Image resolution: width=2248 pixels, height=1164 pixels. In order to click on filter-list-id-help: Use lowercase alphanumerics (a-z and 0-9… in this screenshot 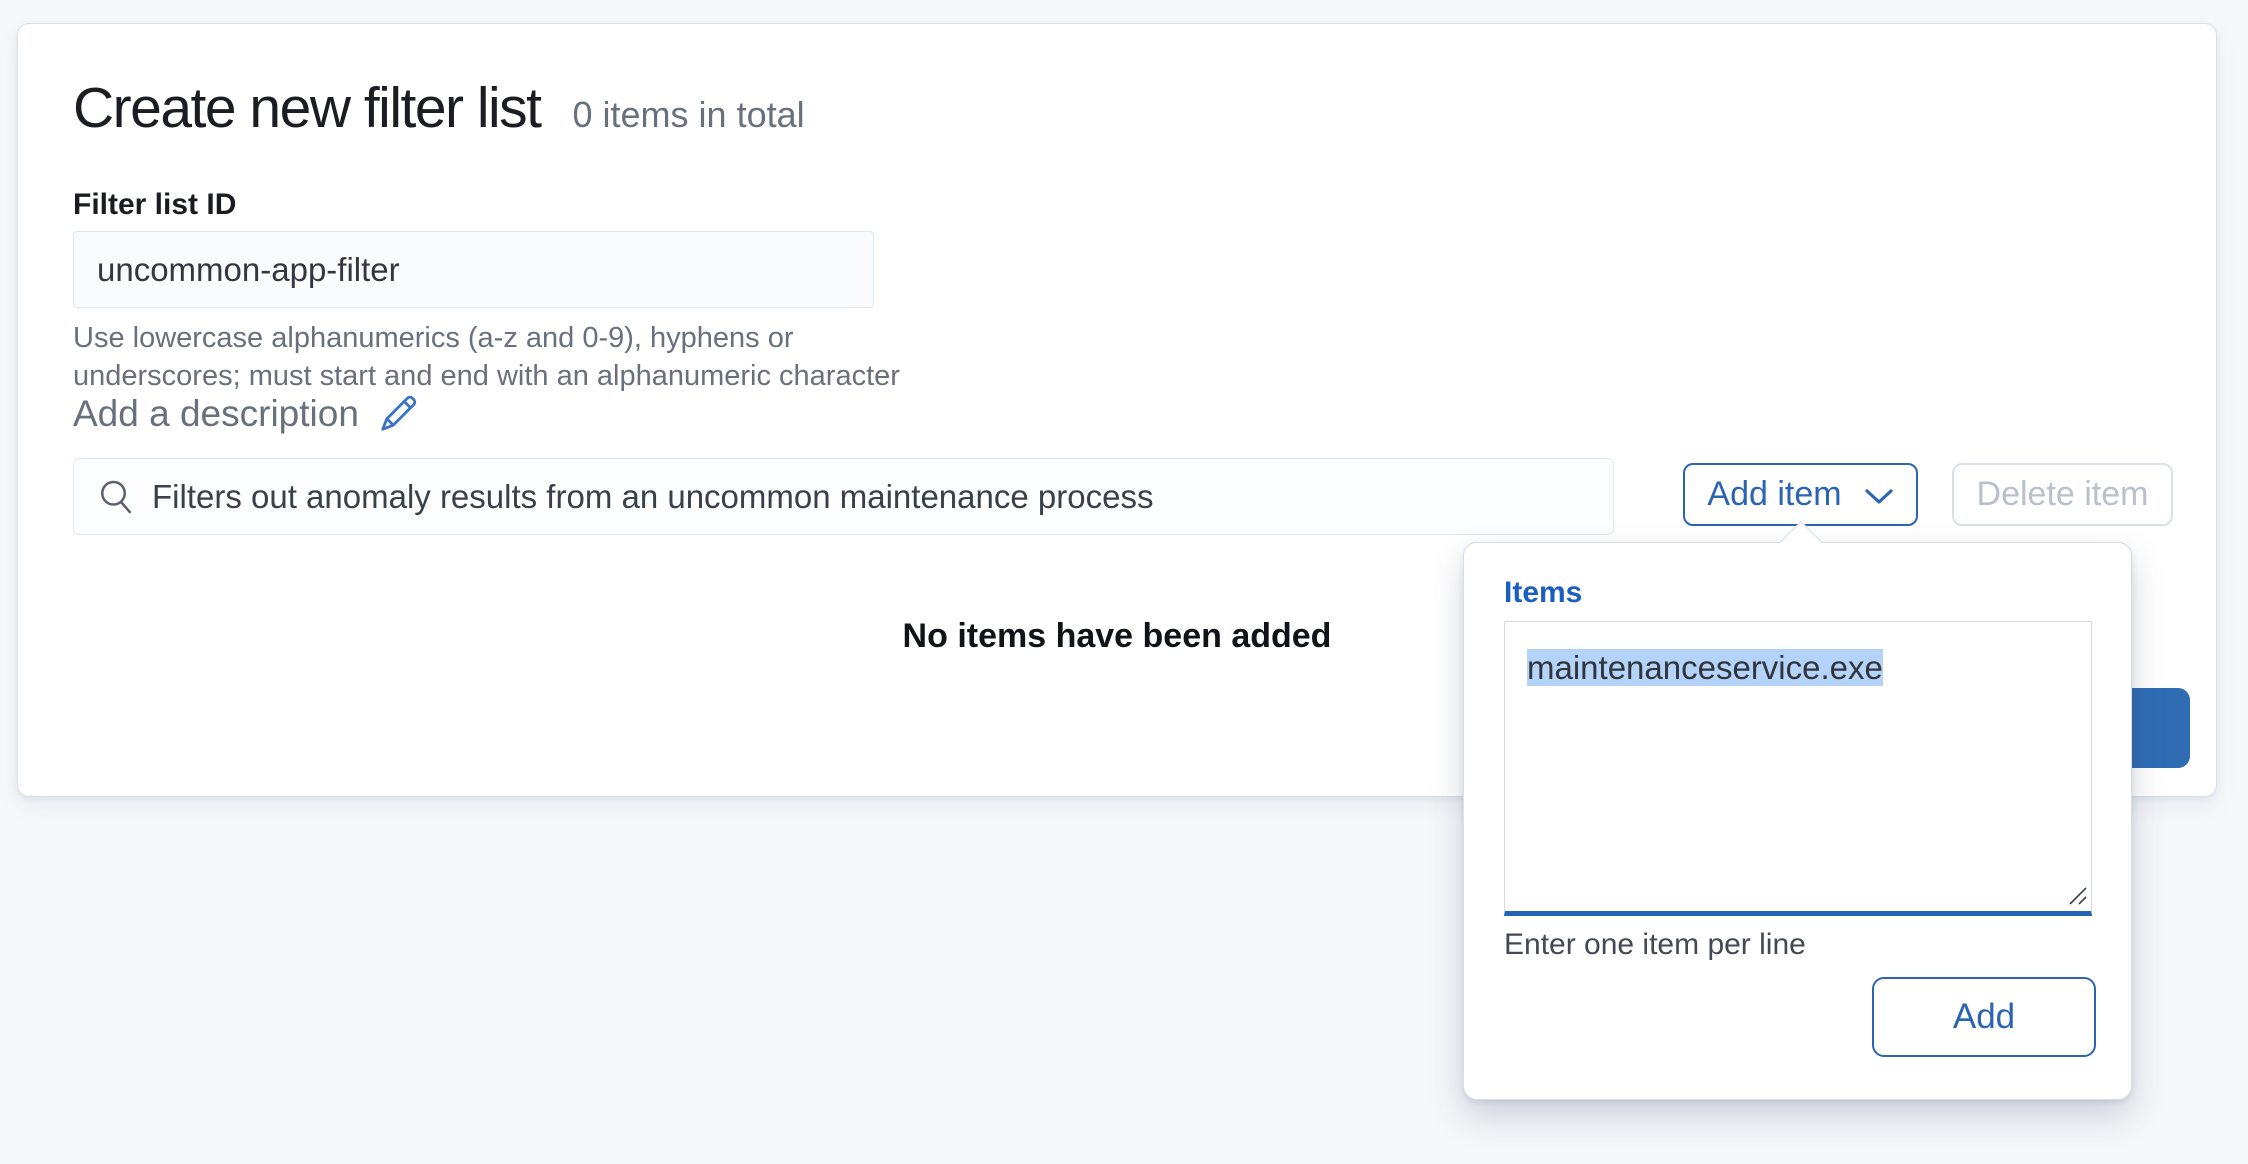, I will do `click(486, 357)`.